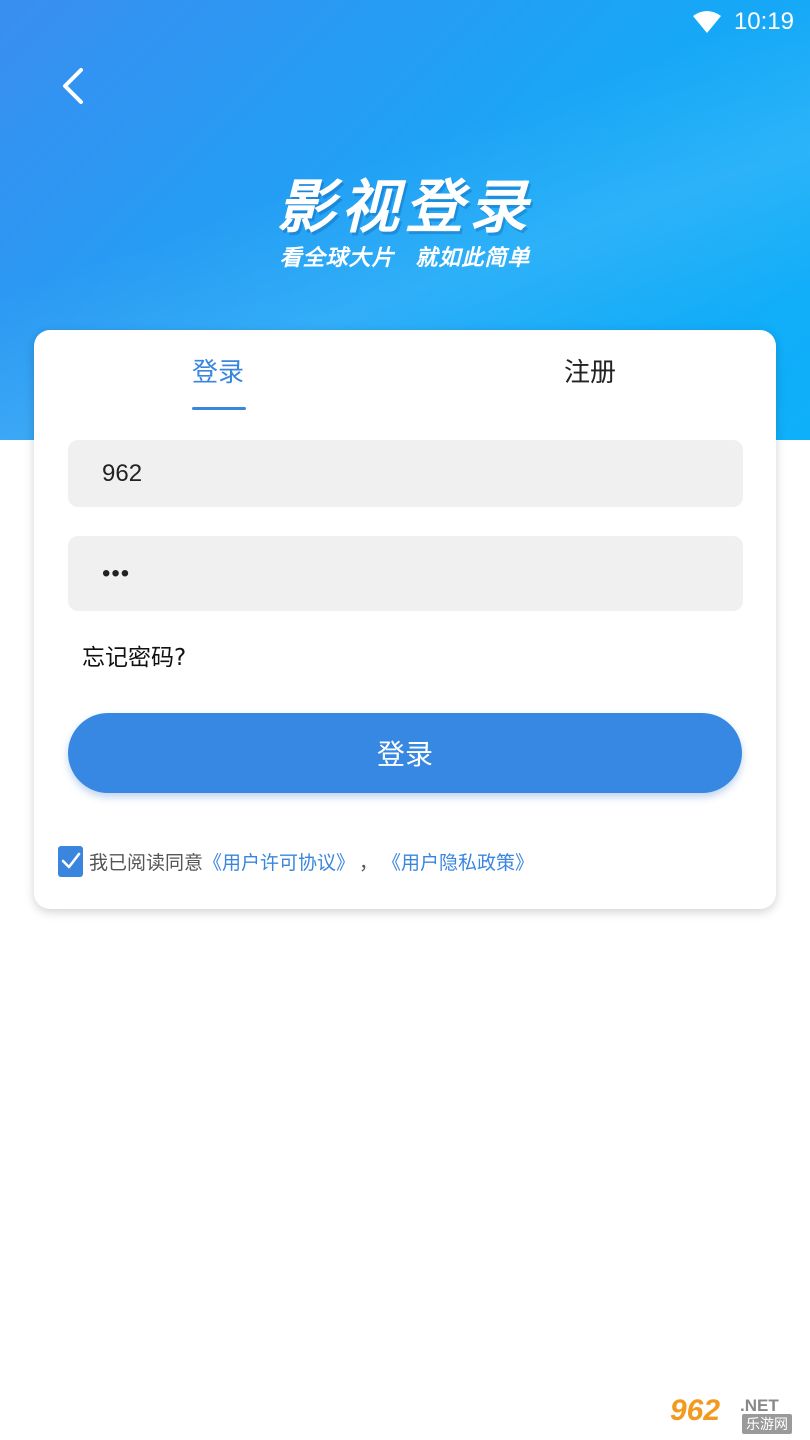 This screenshot has height=1440, width=810. Describe the element at coordinates (695, 1410) in the screenshot. I see `watermark-number: 962` at that location.